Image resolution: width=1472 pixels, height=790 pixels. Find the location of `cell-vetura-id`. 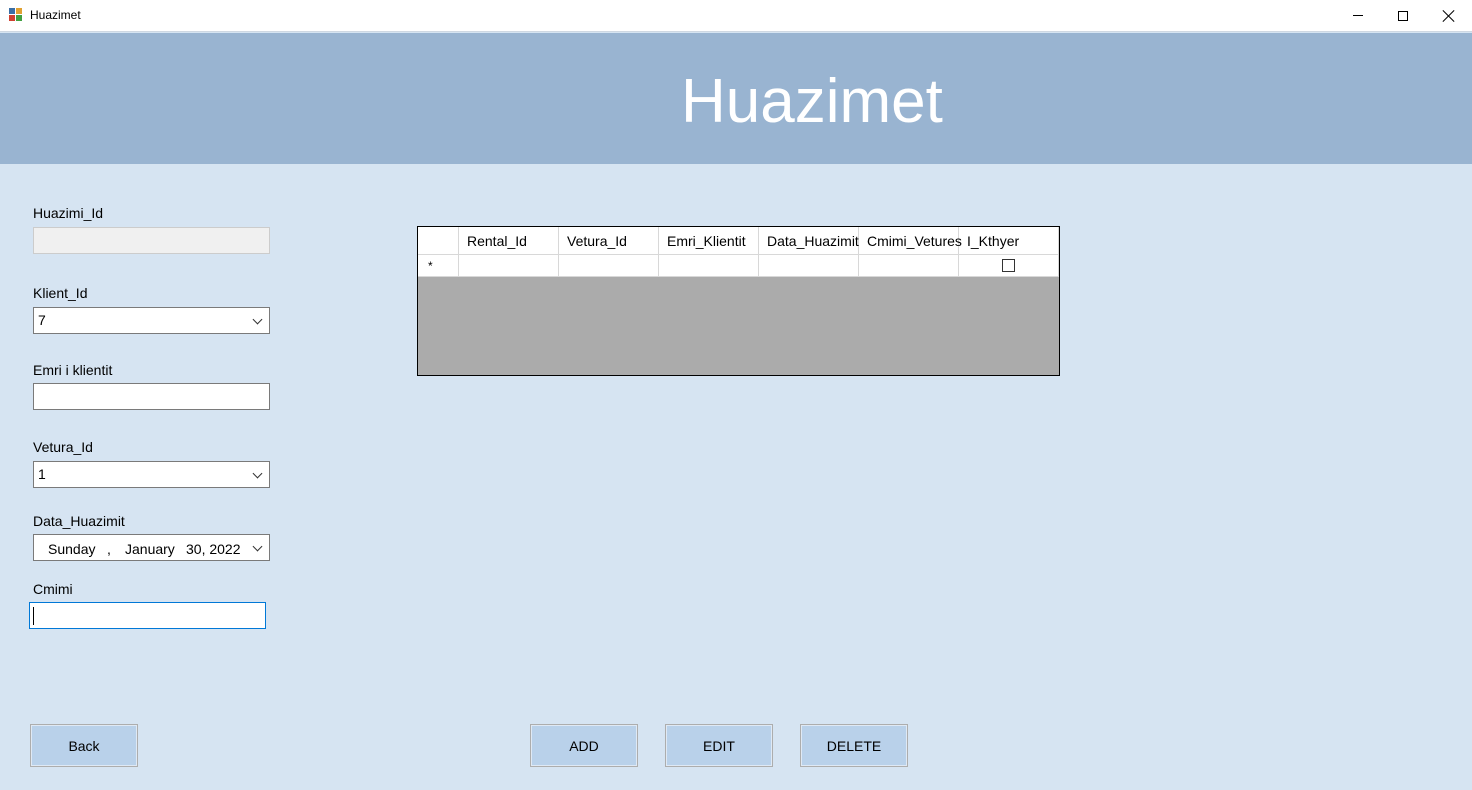

cell-vetura-id is located at coordinates (609, 266).